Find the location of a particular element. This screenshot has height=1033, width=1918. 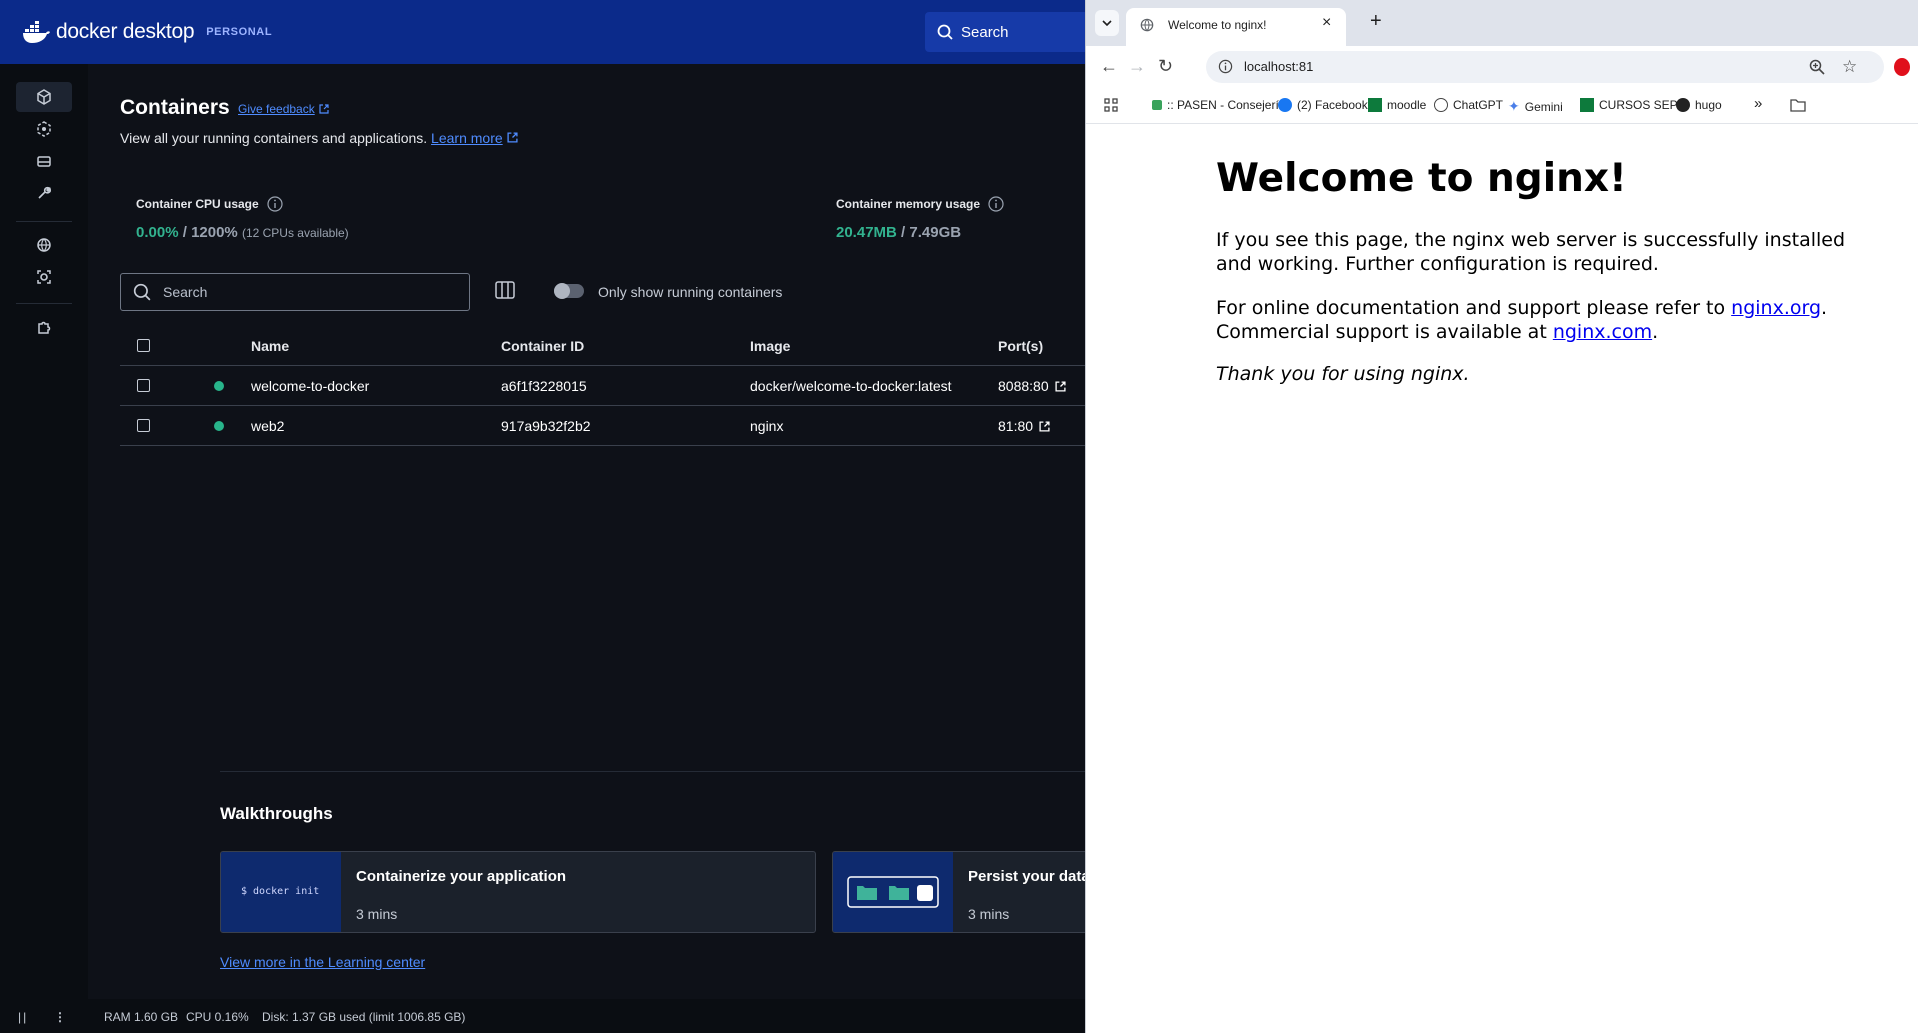

walkthrough-title: Containerize your application is located at coordinates (461, 876).